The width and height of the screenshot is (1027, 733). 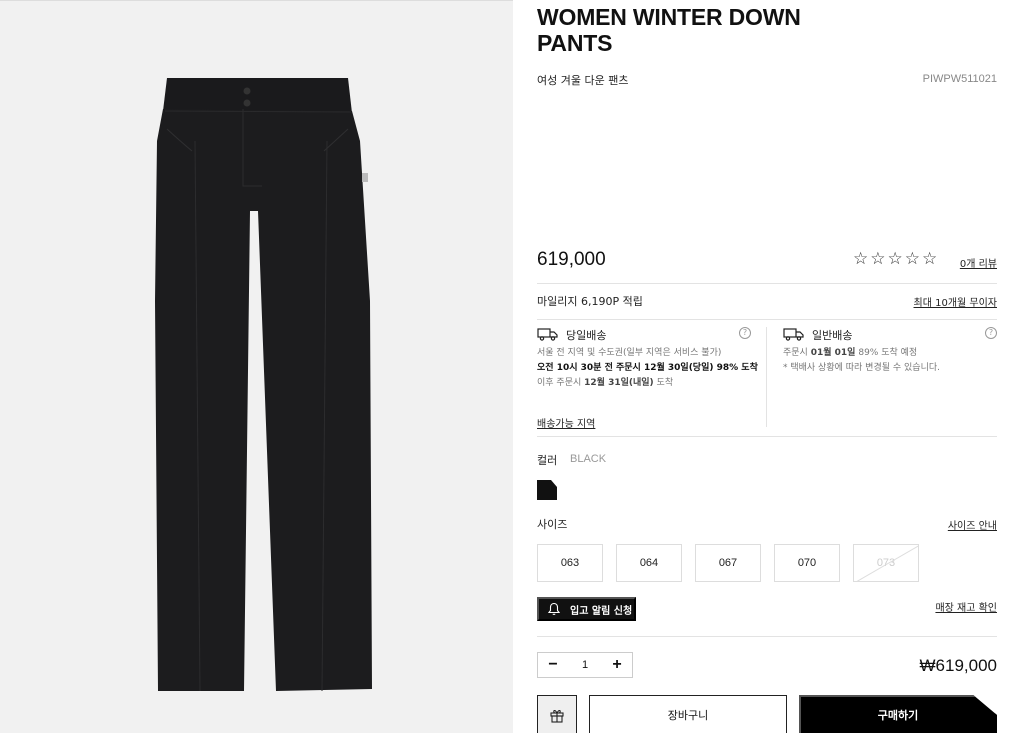 What do you see at coordinates (644, 335) in the screenshot?
I see `same-day-shipping-title: 당일배송 ?` at bounding box center [644, 335].